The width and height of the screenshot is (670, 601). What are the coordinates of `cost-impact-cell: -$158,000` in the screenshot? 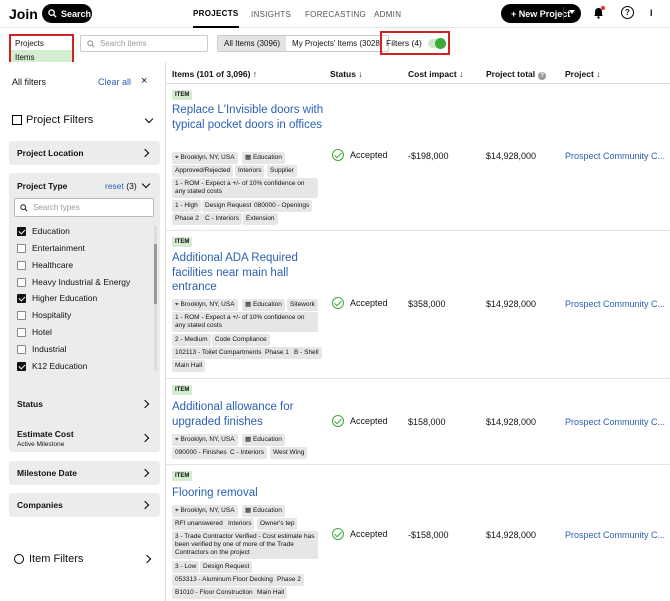 It's located at (428, 535).